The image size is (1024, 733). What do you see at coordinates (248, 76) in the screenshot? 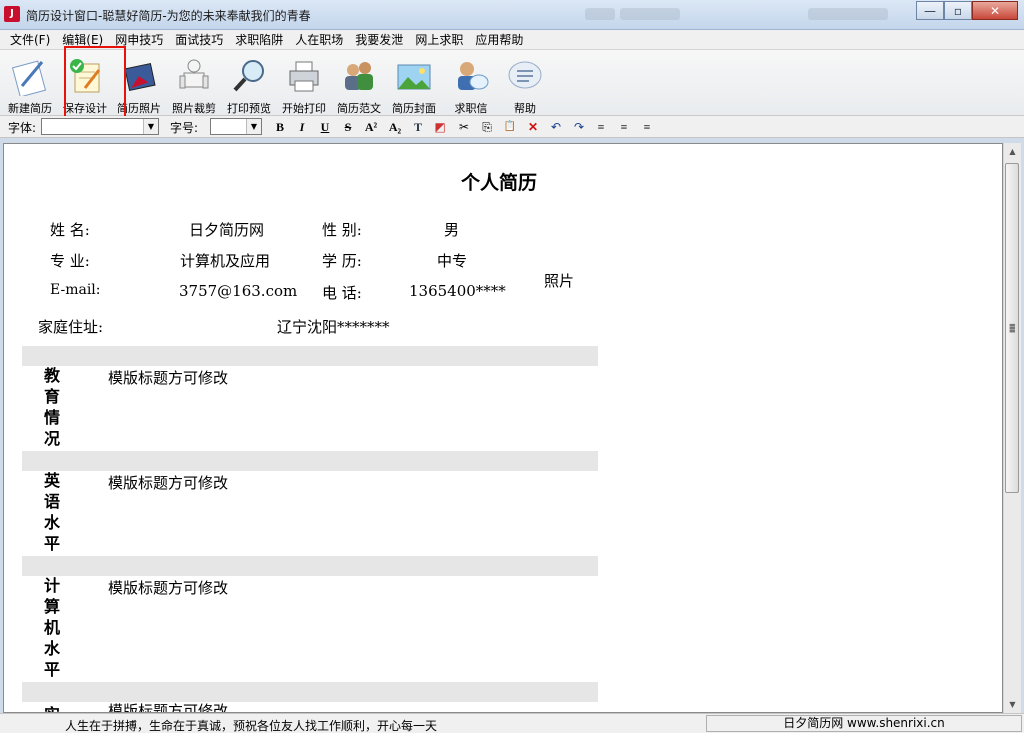
I see `print-preview-icon` at bounding box center [248, 76].